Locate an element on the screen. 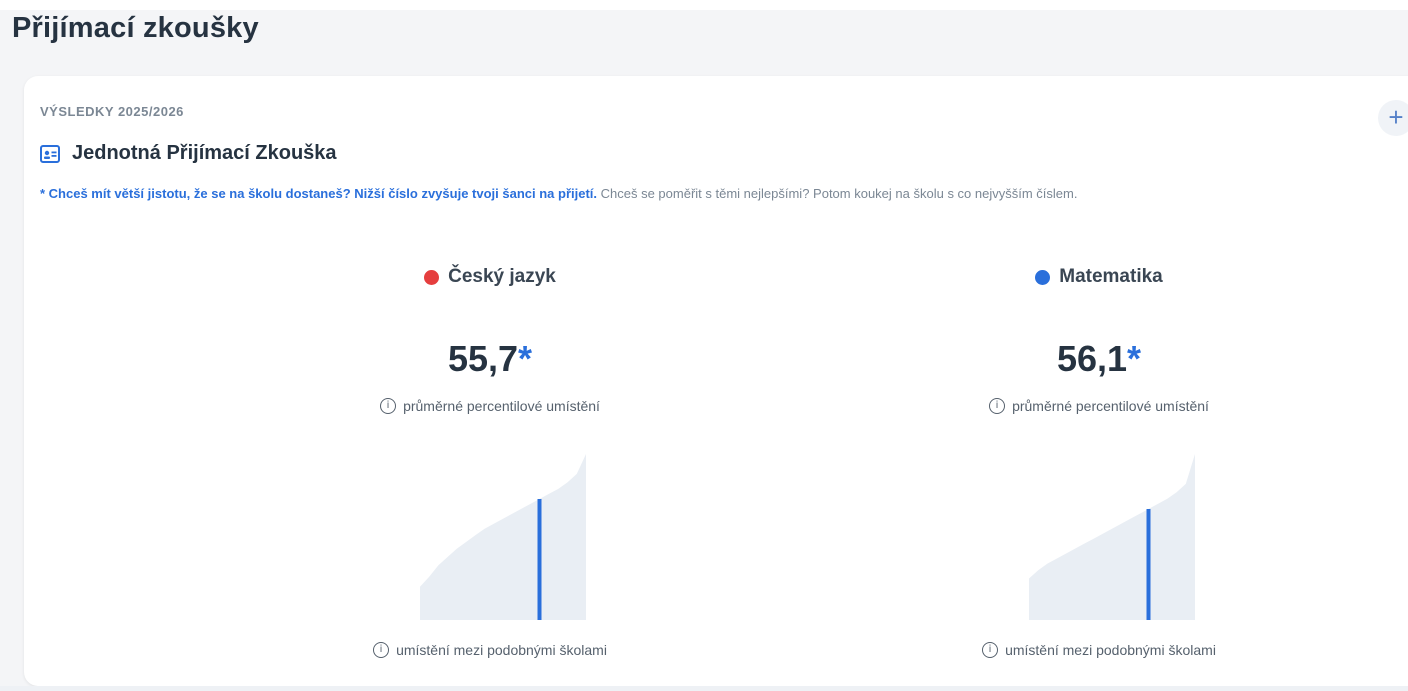 Image resolution: width=1408 pixels, height=691 pixels. id-card-icon is located at coordinates (50, 153).